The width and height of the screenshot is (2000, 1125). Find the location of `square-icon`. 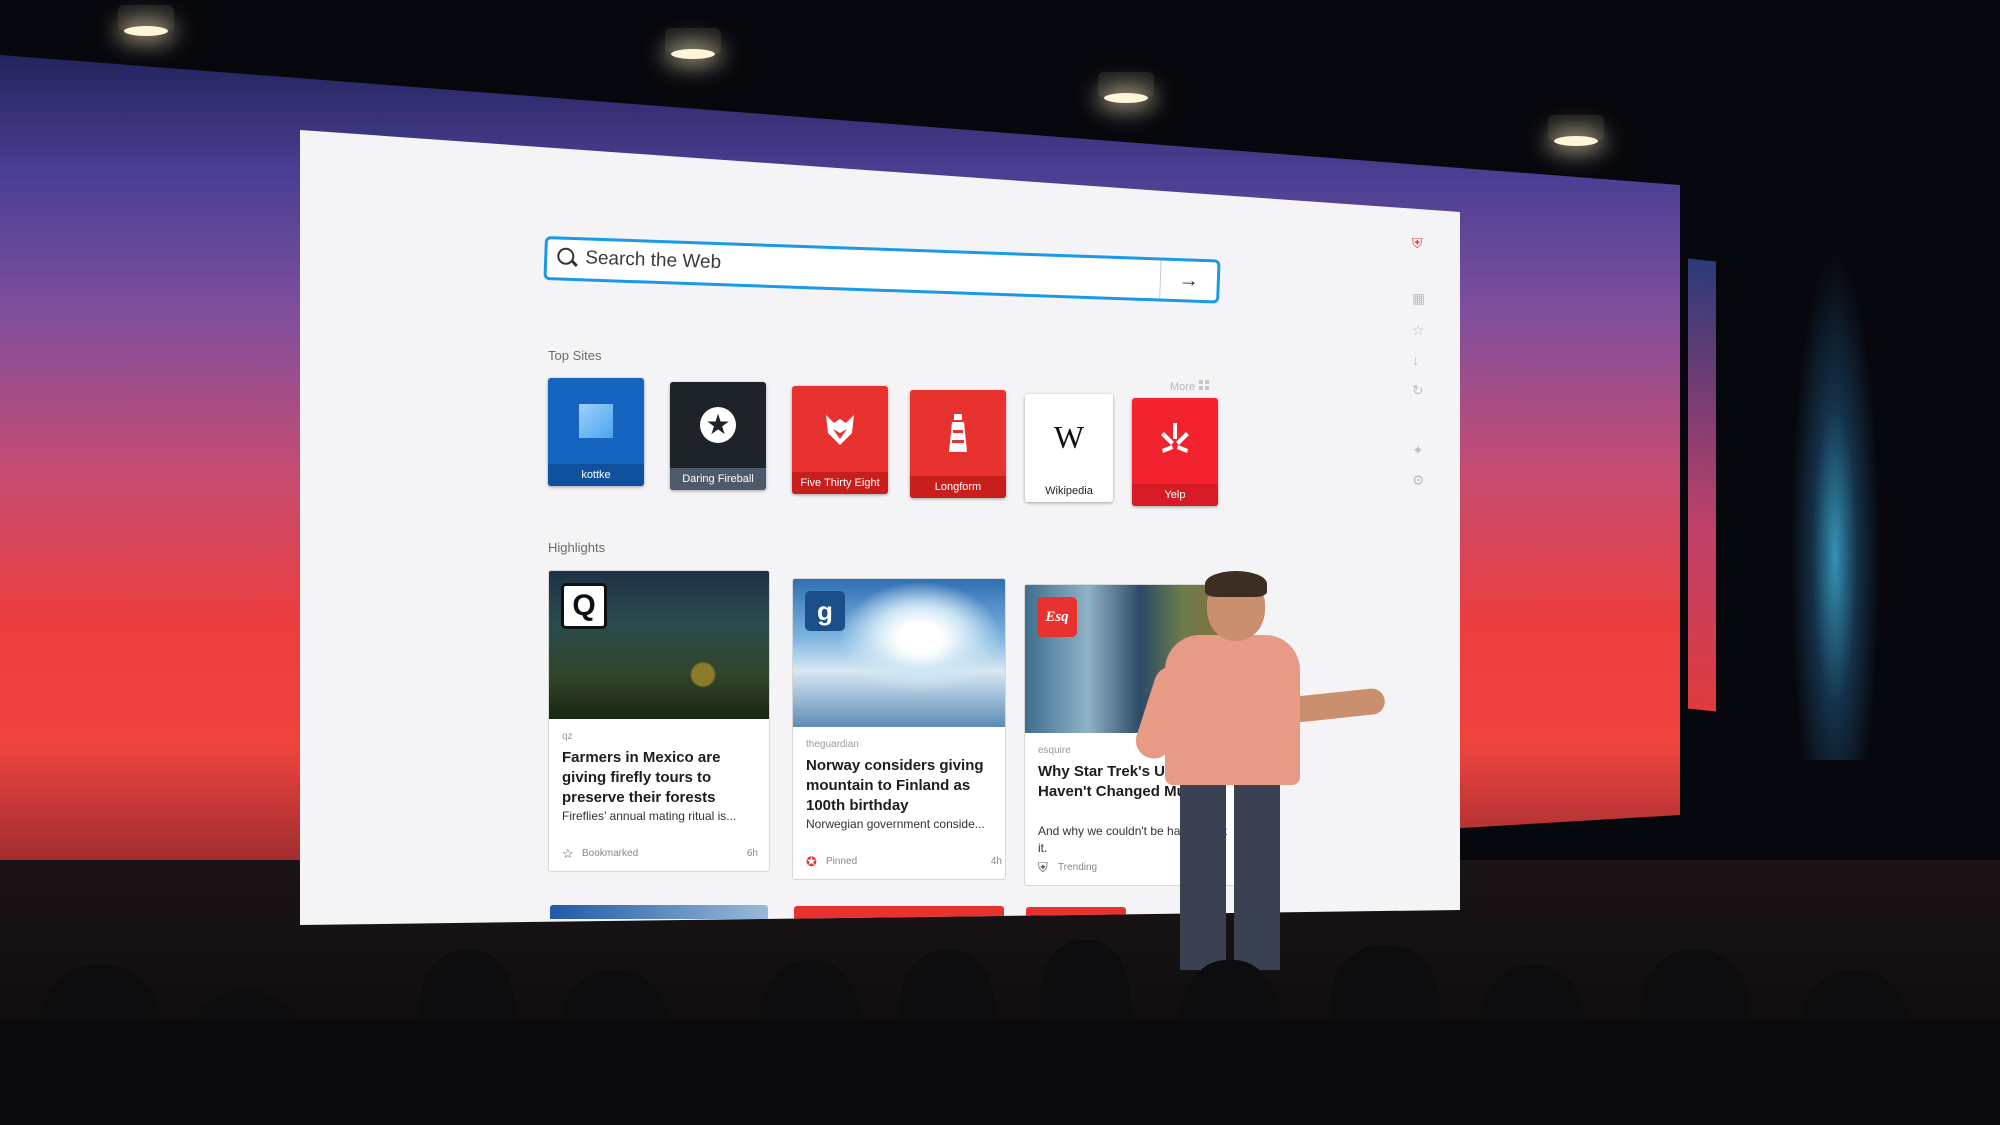

square-icon is located at coordinates (596, 421).